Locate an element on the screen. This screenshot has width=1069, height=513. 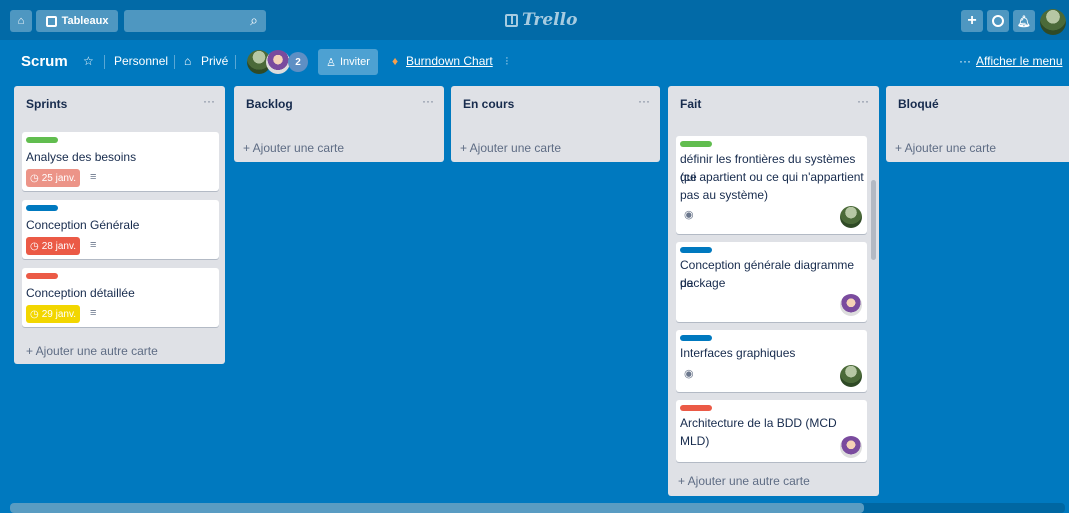
list-title: En cours is located at coordinates (488, 104).